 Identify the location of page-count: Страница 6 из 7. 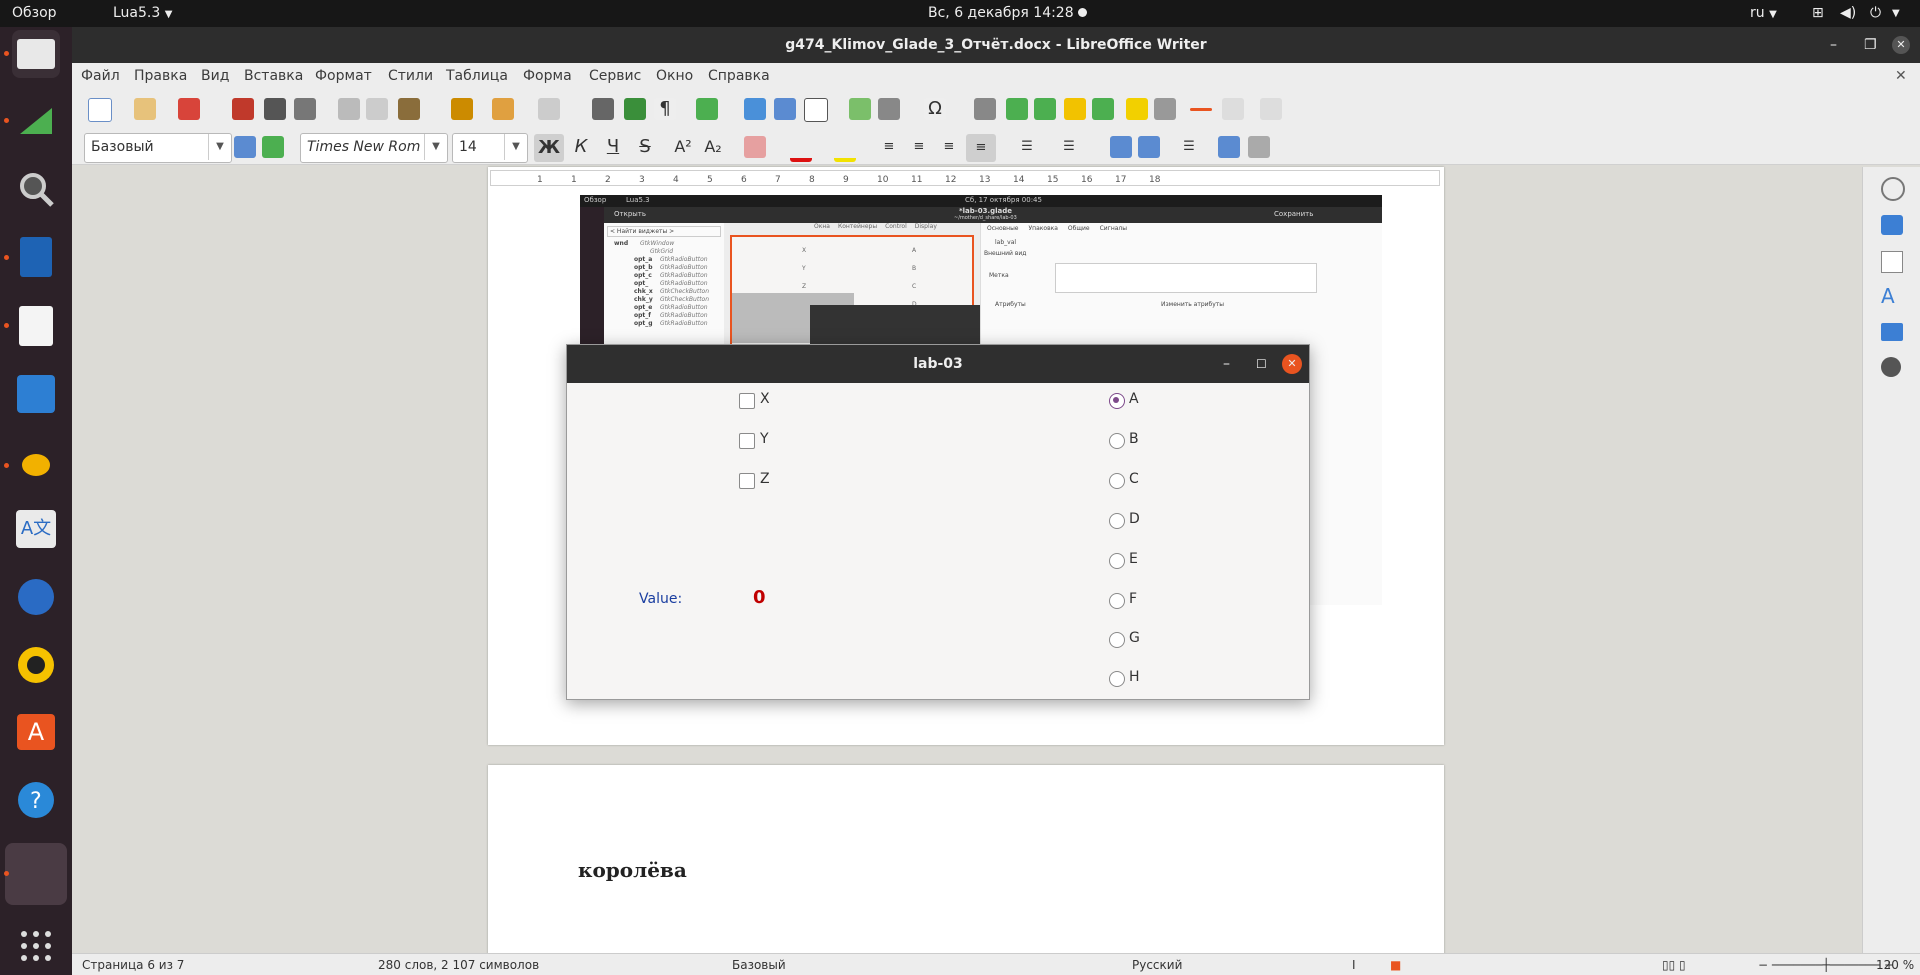
(133, 965).